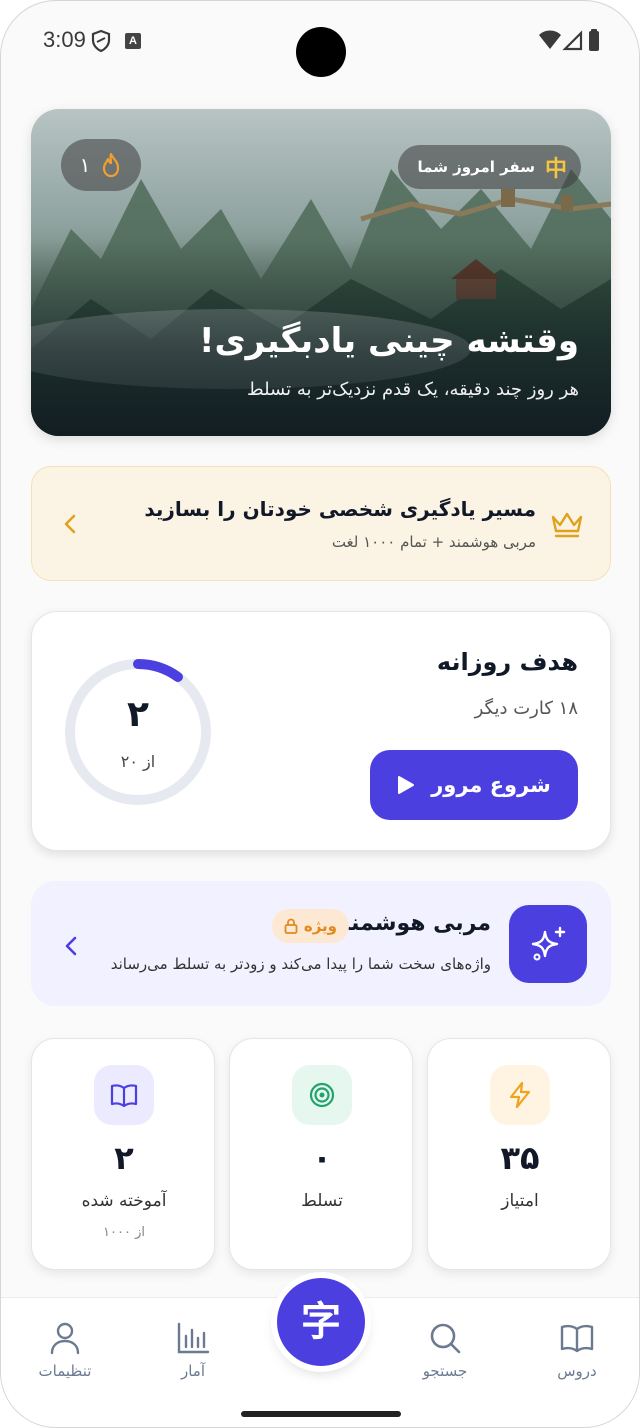 The height and width of the screenshot is (1428, 640). Describe the element at coordinates (340, 509) in the screenshot. I see `premium-title: مسیر یادگیری شخصی خودتان را بسازید` at that location.